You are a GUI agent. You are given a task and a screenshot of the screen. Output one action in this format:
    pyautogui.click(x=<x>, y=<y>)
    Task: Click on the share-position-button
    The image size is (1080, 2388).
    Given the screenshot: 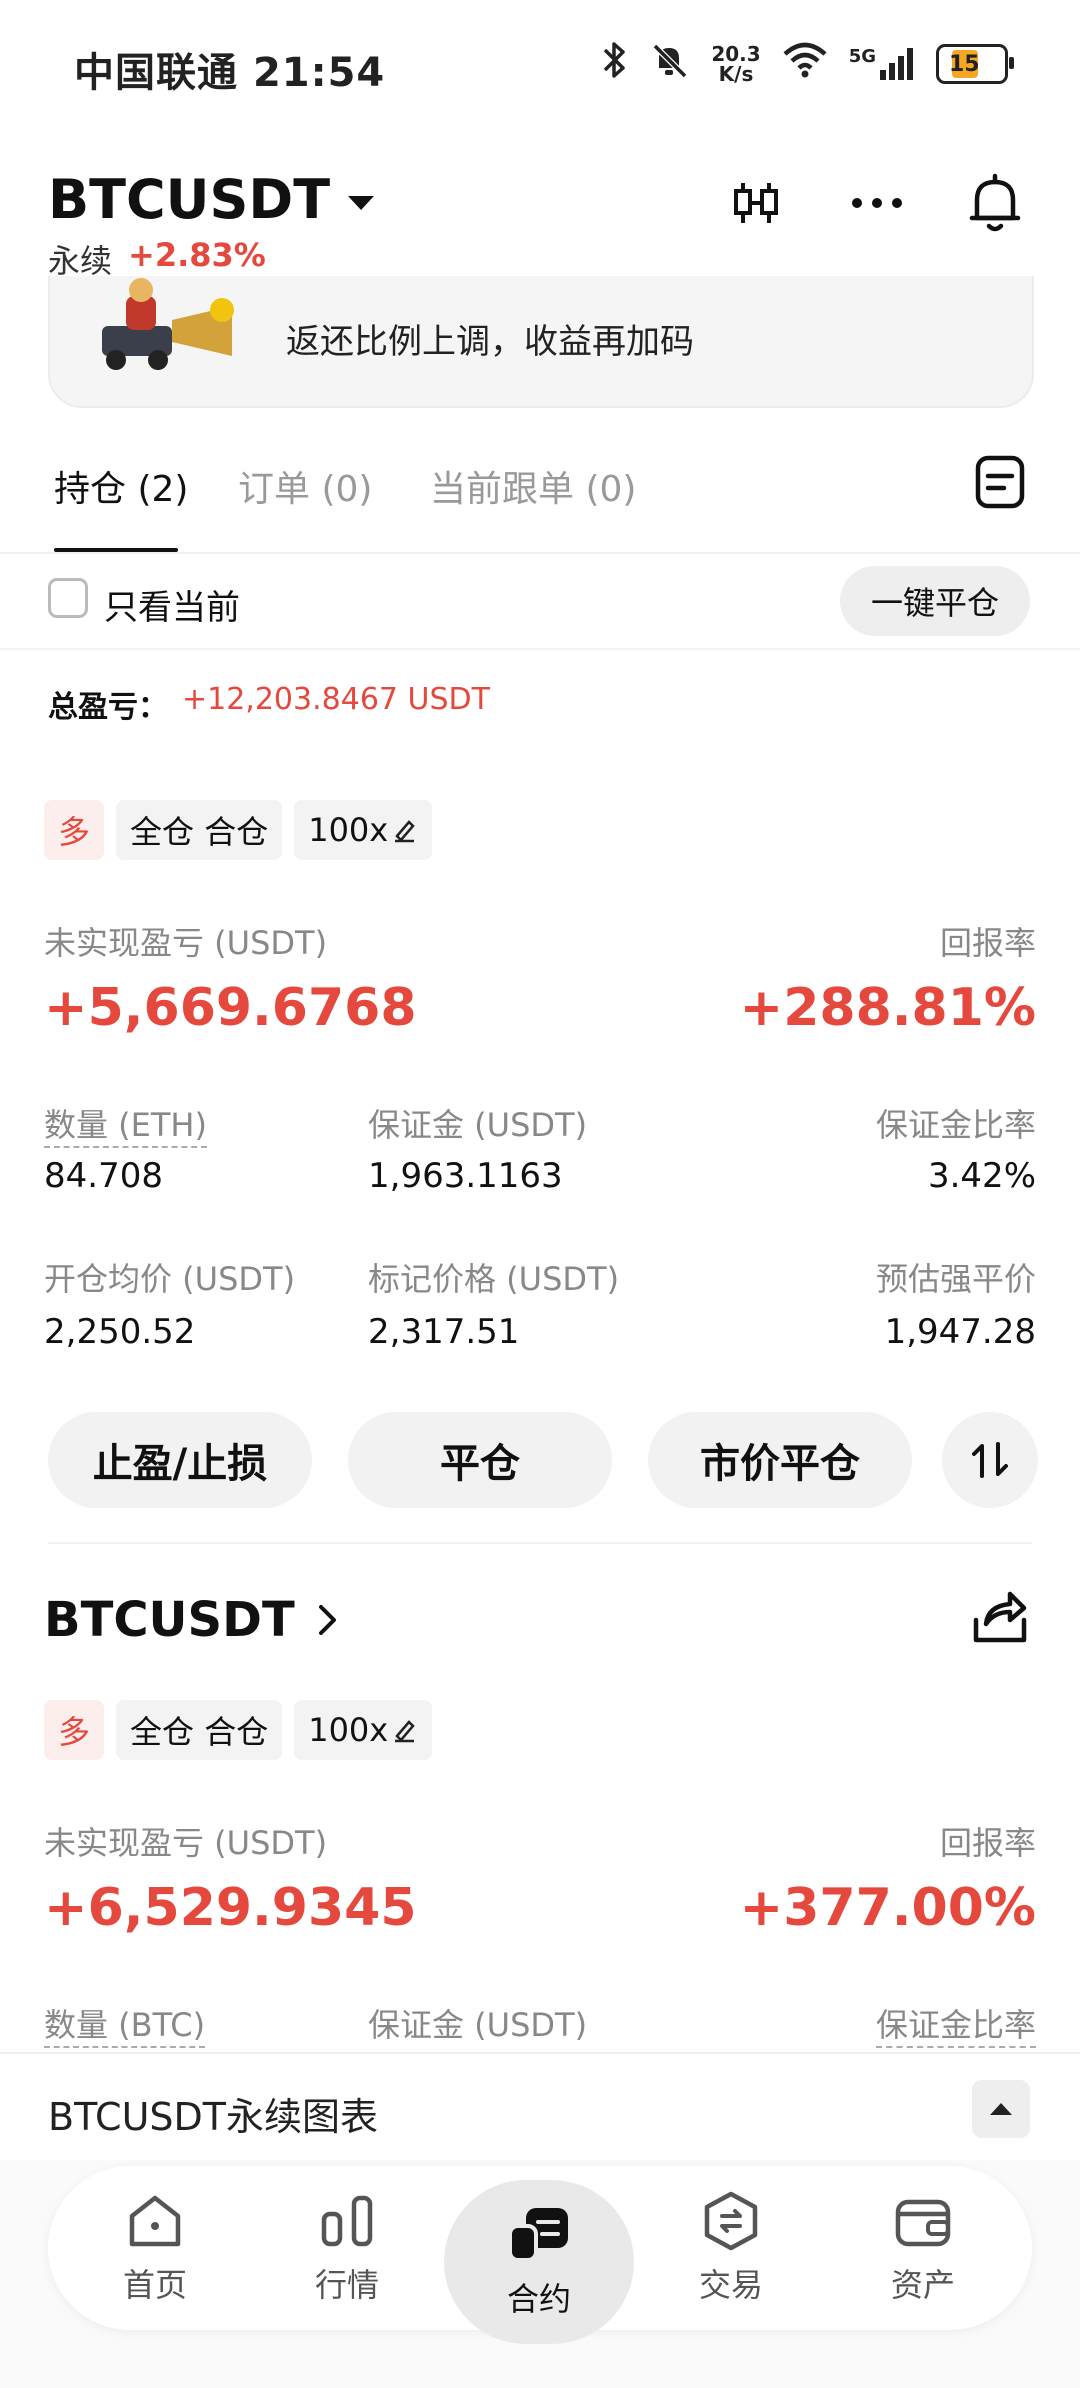 What is the action you would take?
    pyautogui.click(x=1000, y=1616)
    